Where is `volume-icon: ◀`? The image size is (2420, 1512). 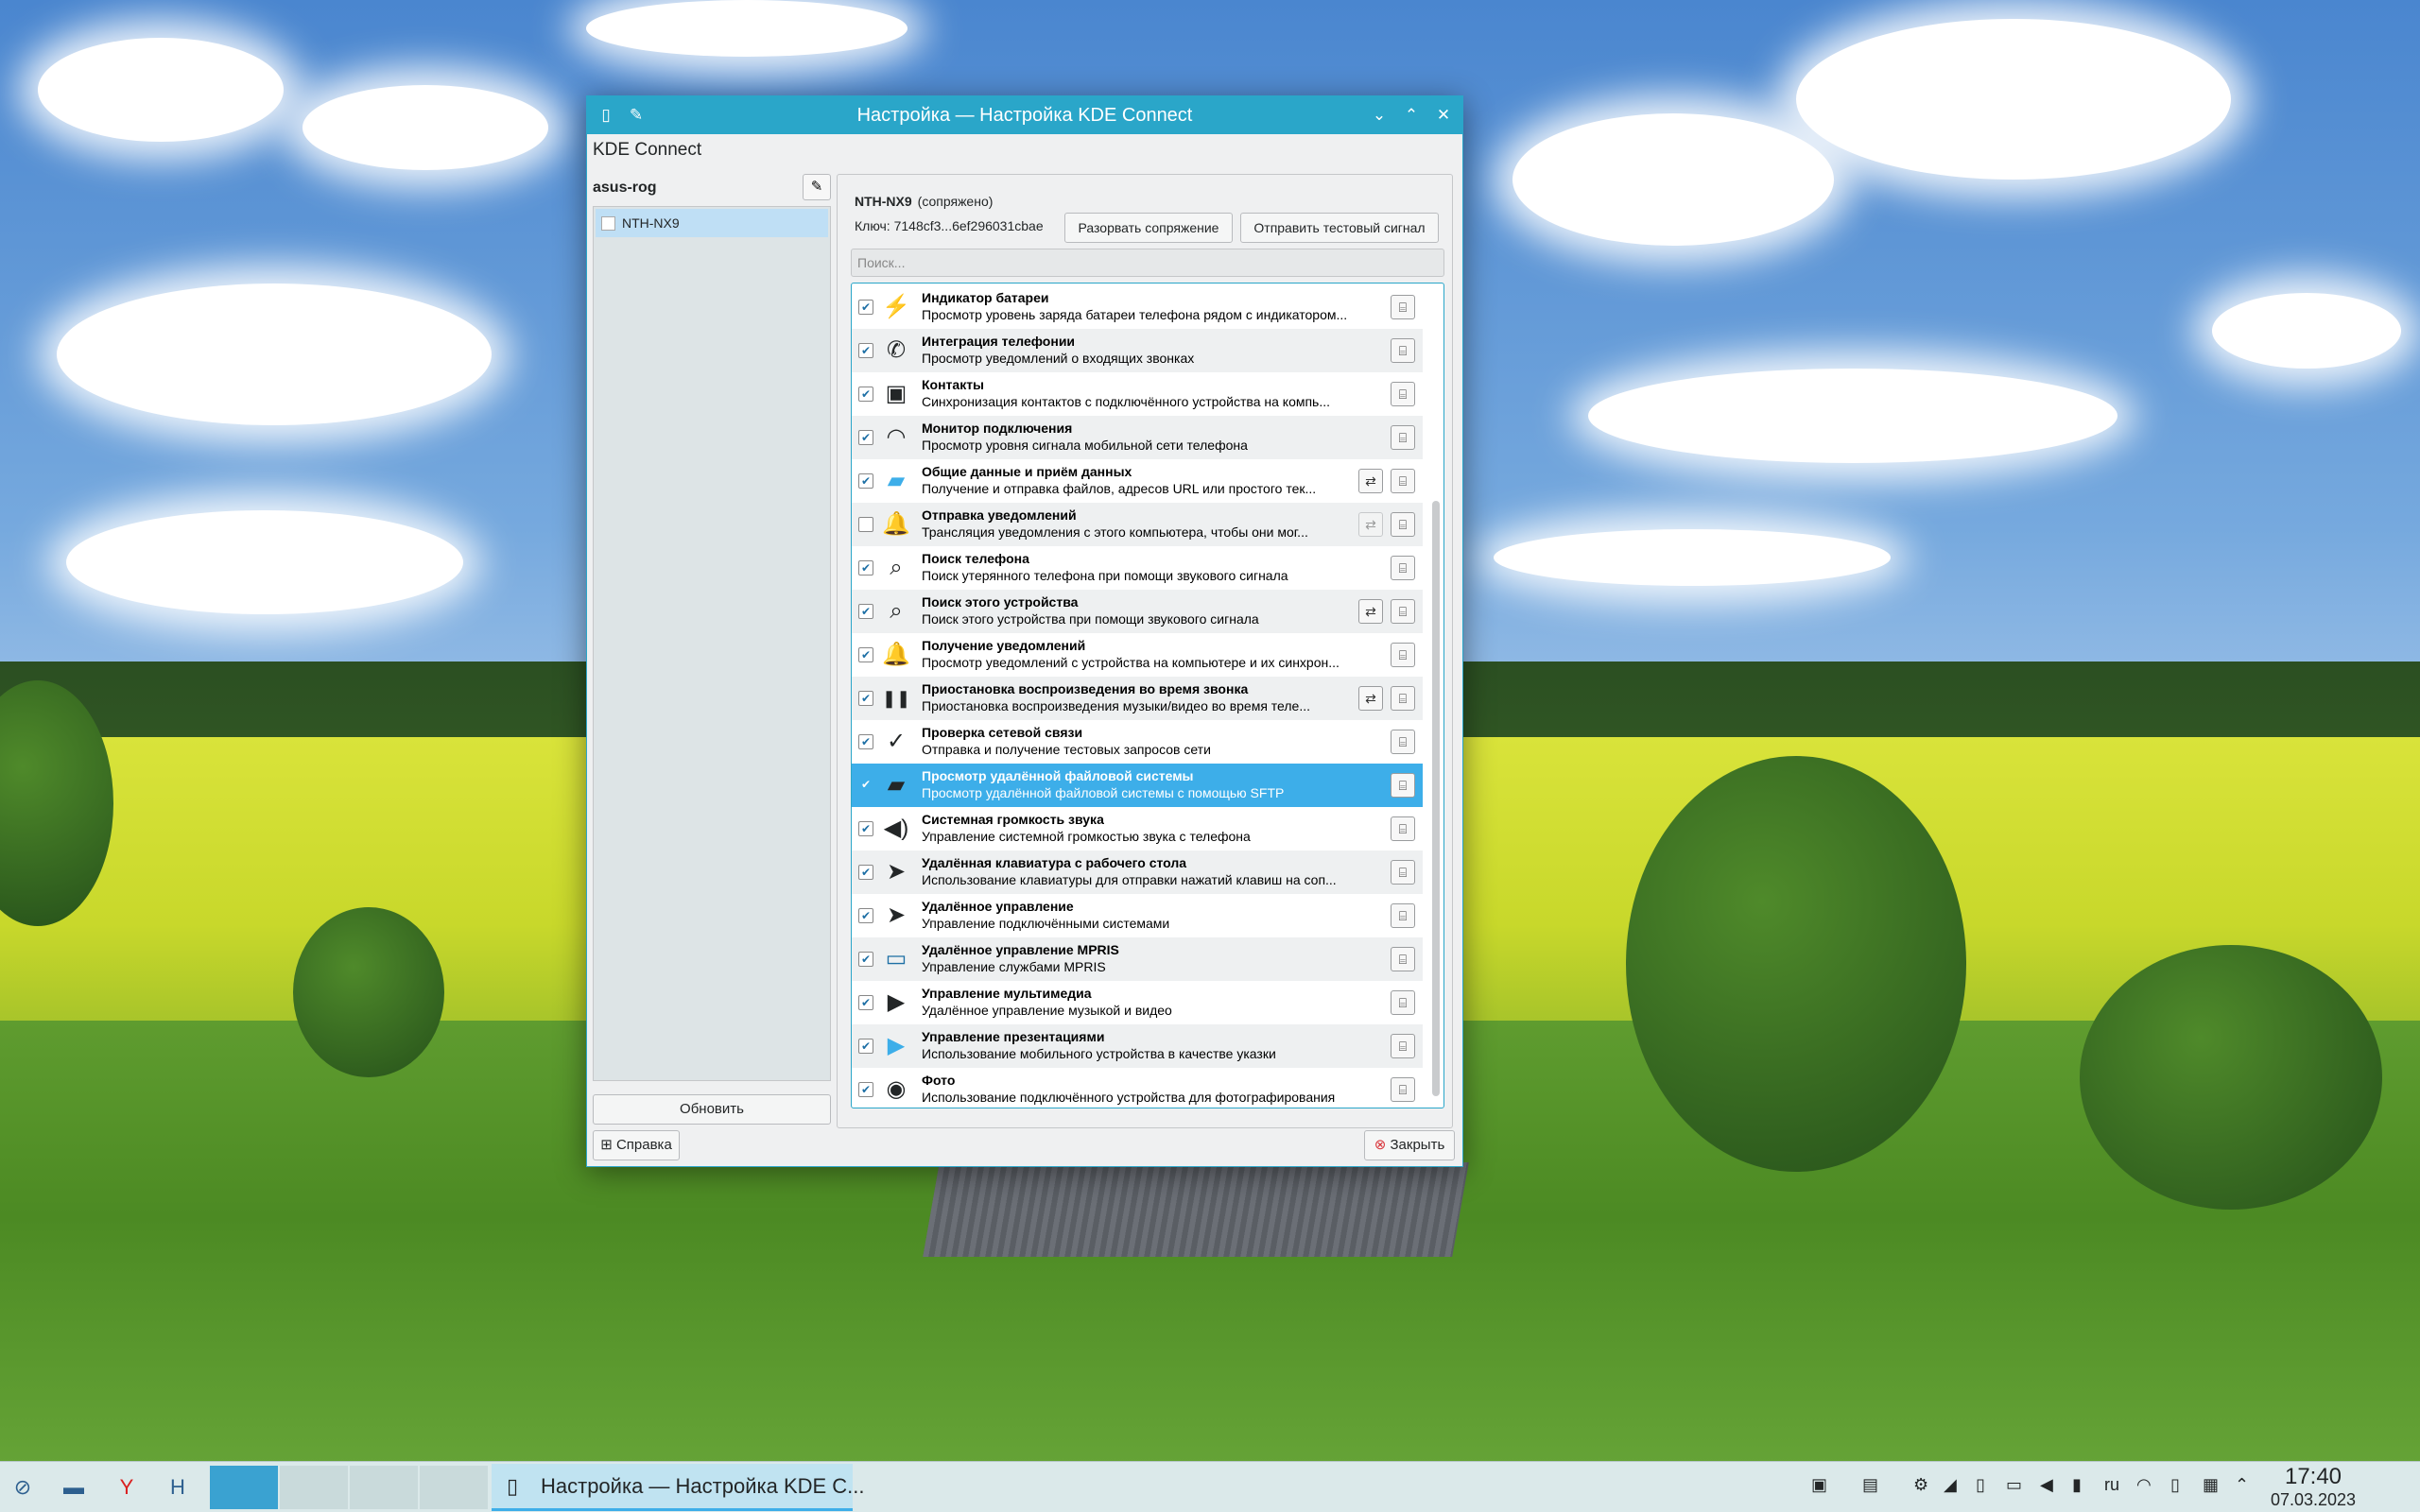 volume-icon: ◀ is located at coordinates (2047, 1485).